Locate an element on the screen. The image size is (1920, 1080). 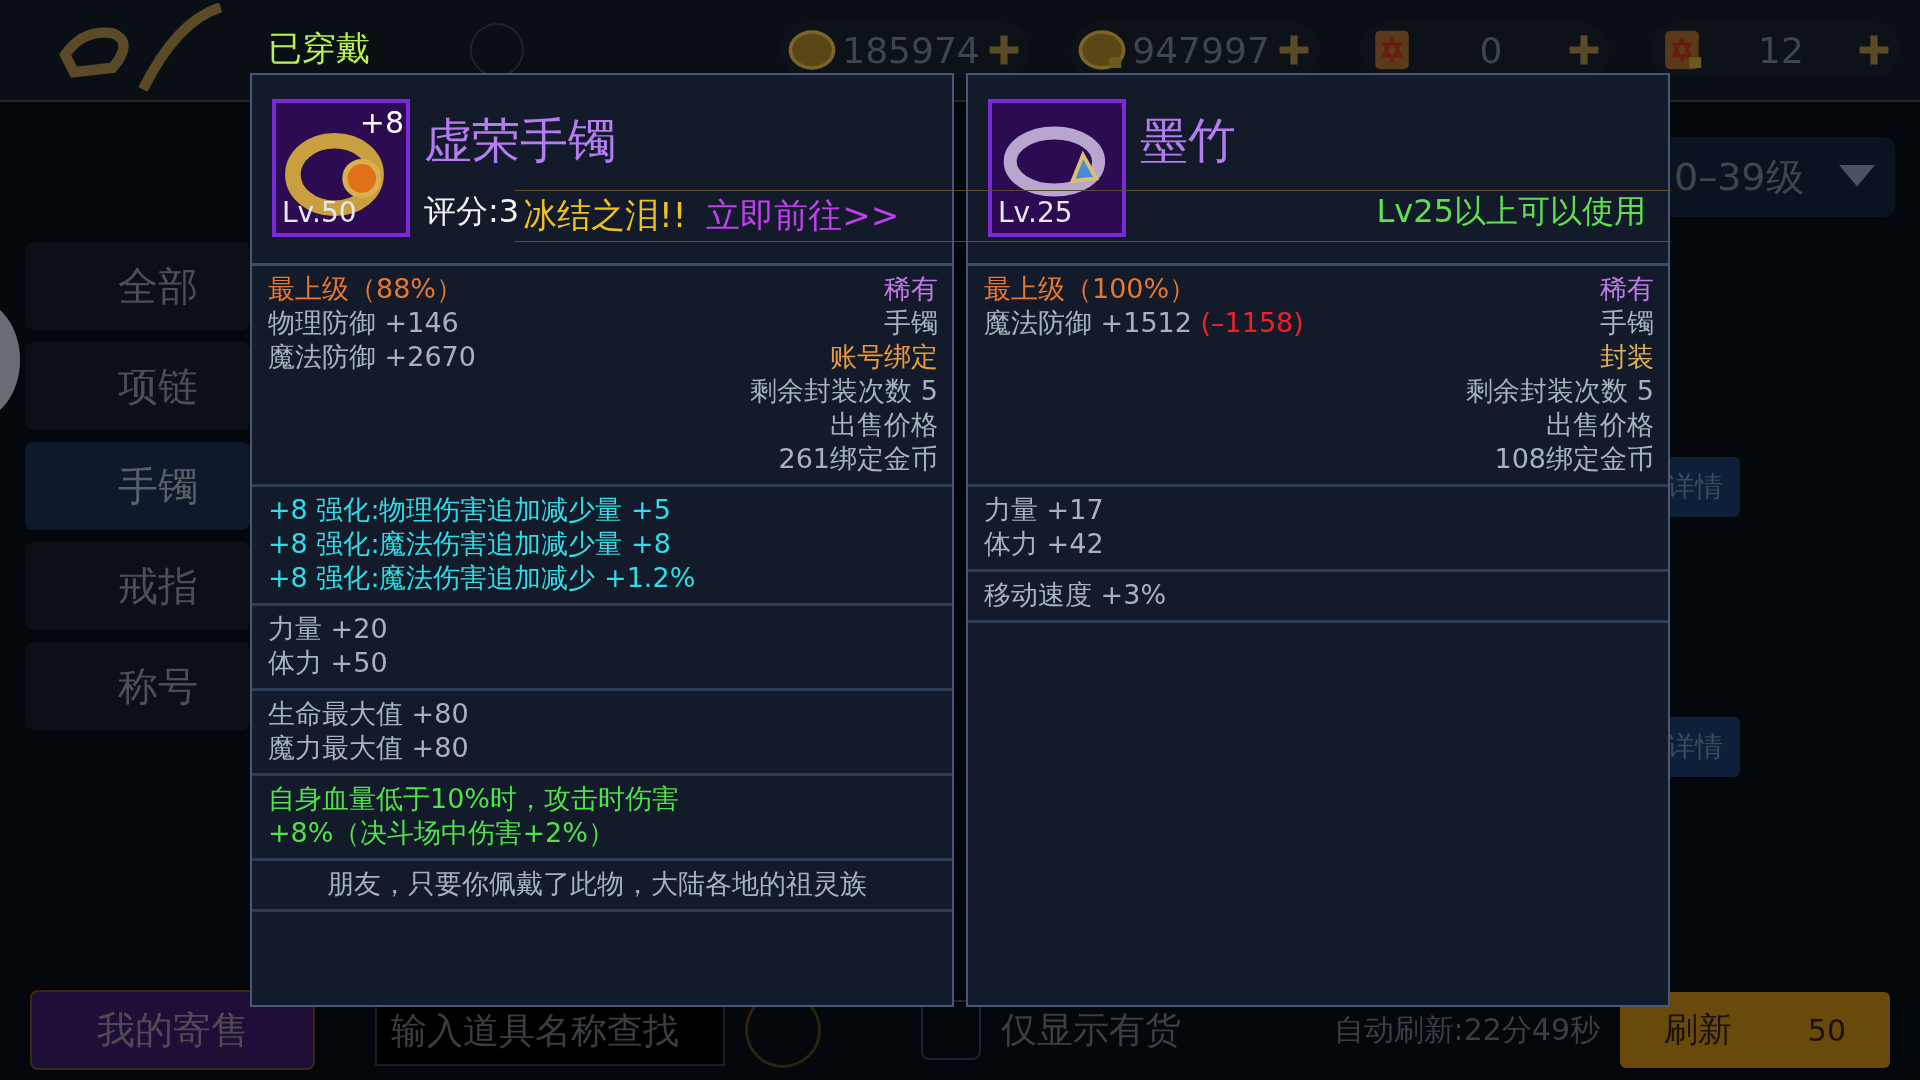
stat-text: 最上级（88%） is located at coordinates (365, 289).